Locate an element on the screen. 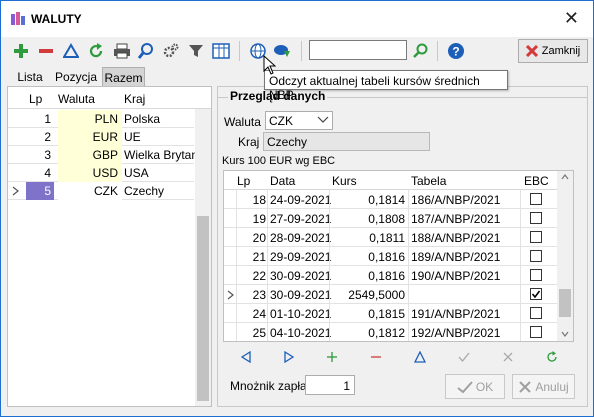 The image size is (594, 417). row-lp: 2 is located at coordinates (47, 137).